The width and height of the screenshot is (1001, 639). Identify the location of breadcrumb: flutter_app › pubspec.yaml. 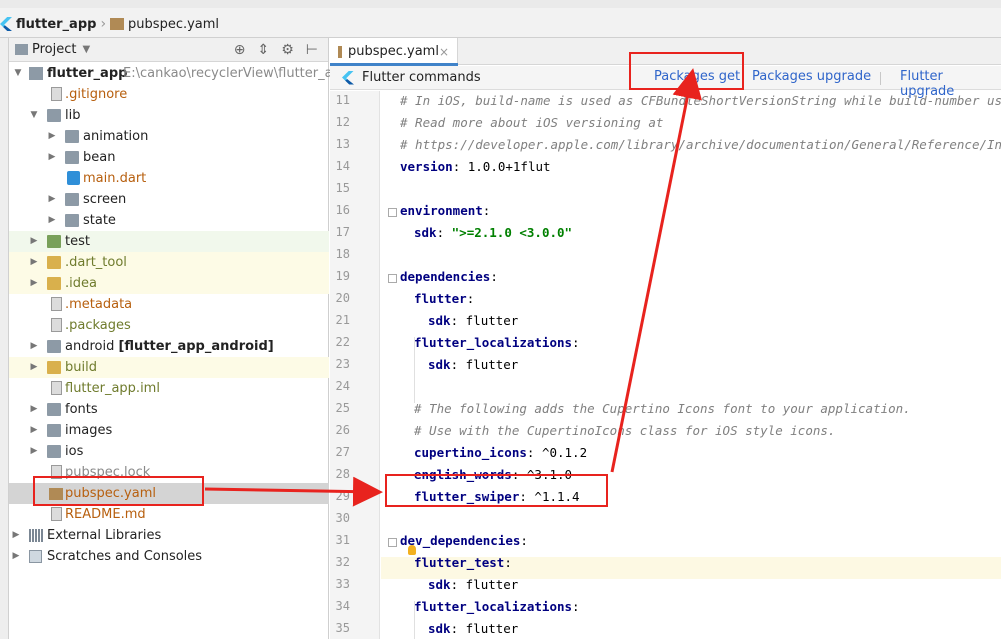
(109, 24).